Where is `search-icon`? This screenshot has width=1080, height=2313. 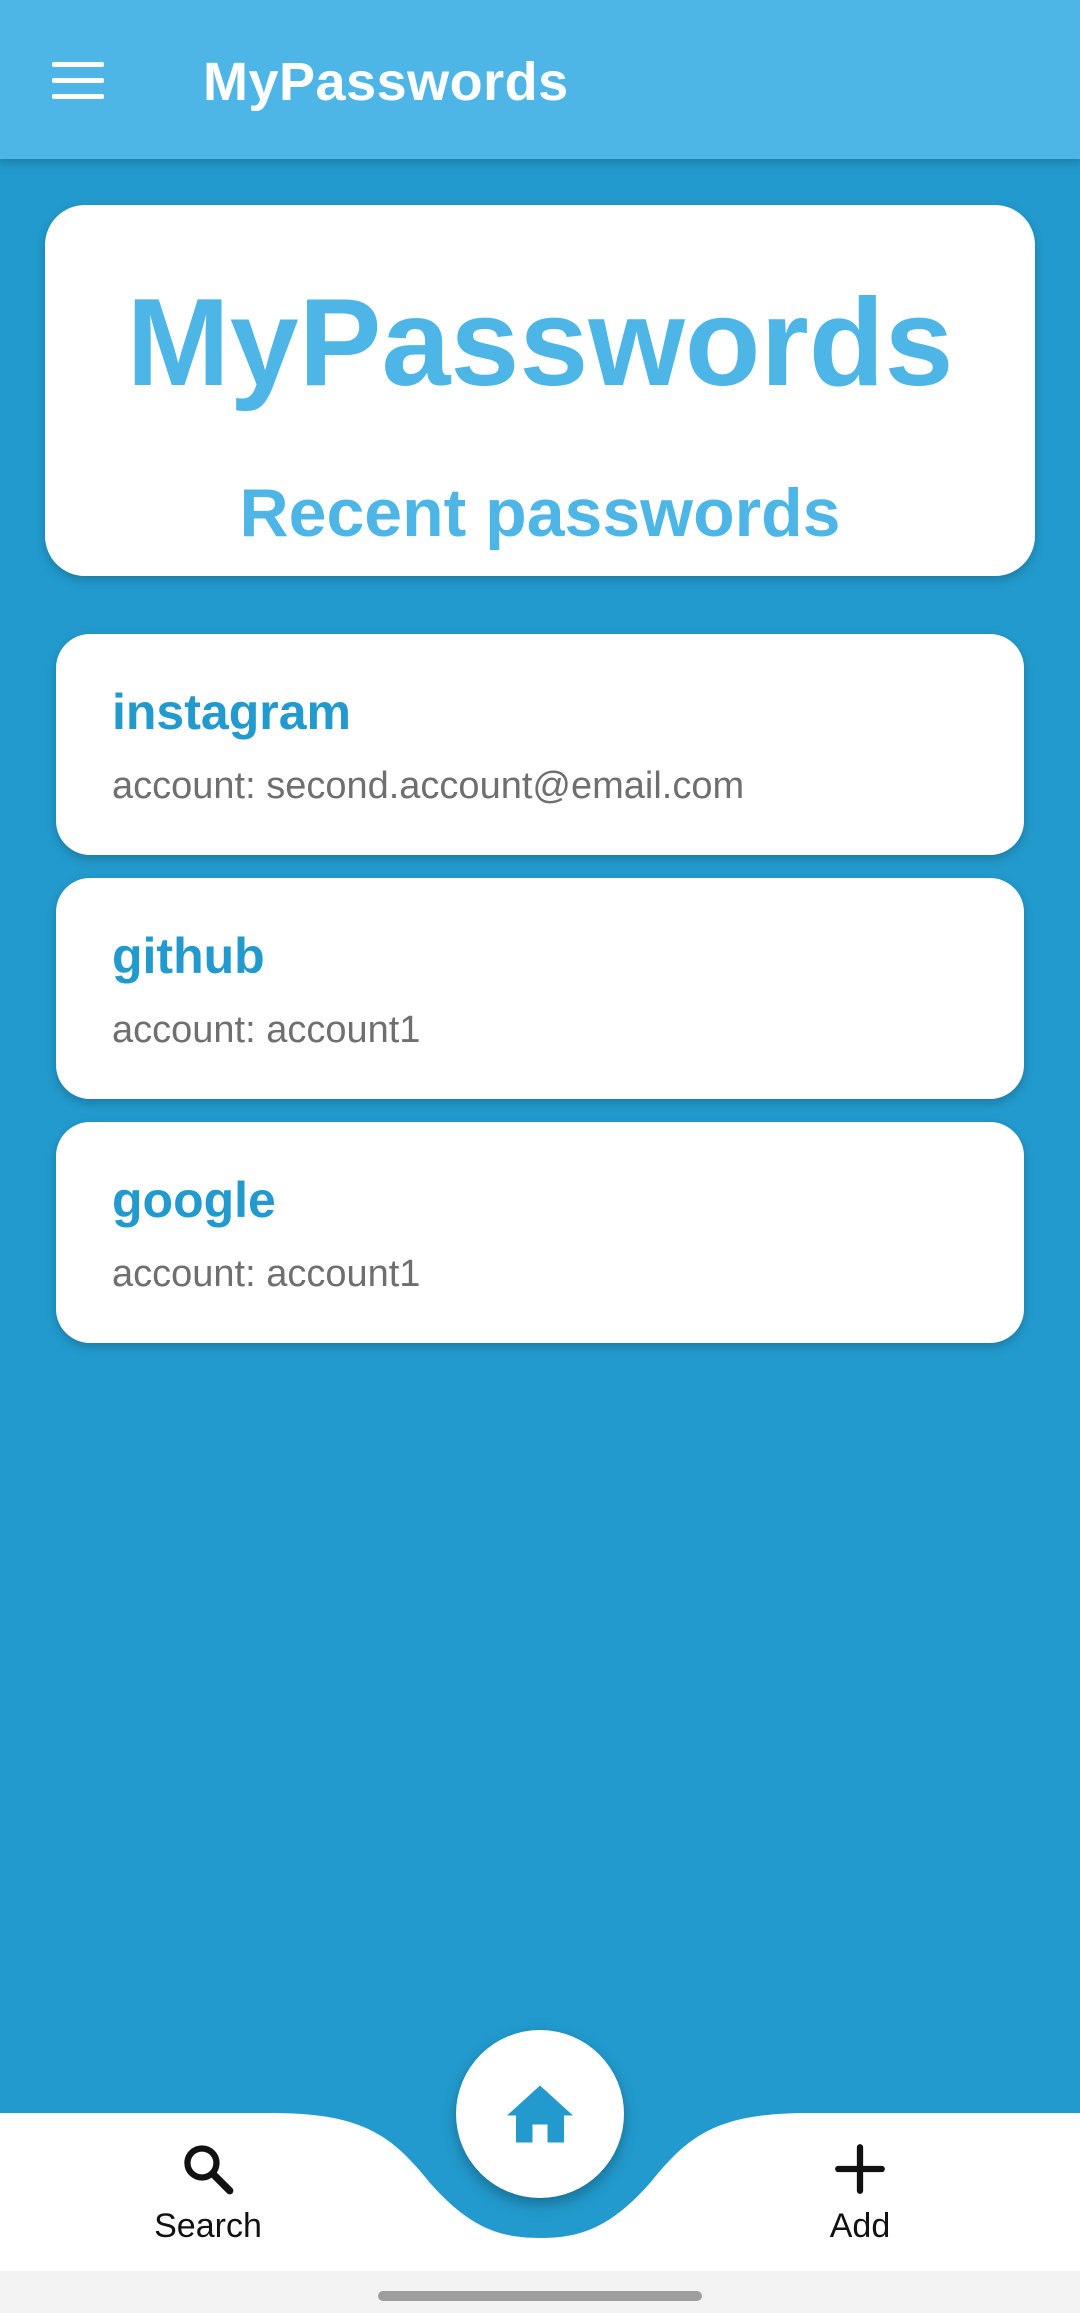 search-icon is located at coordinates (209, 2170).